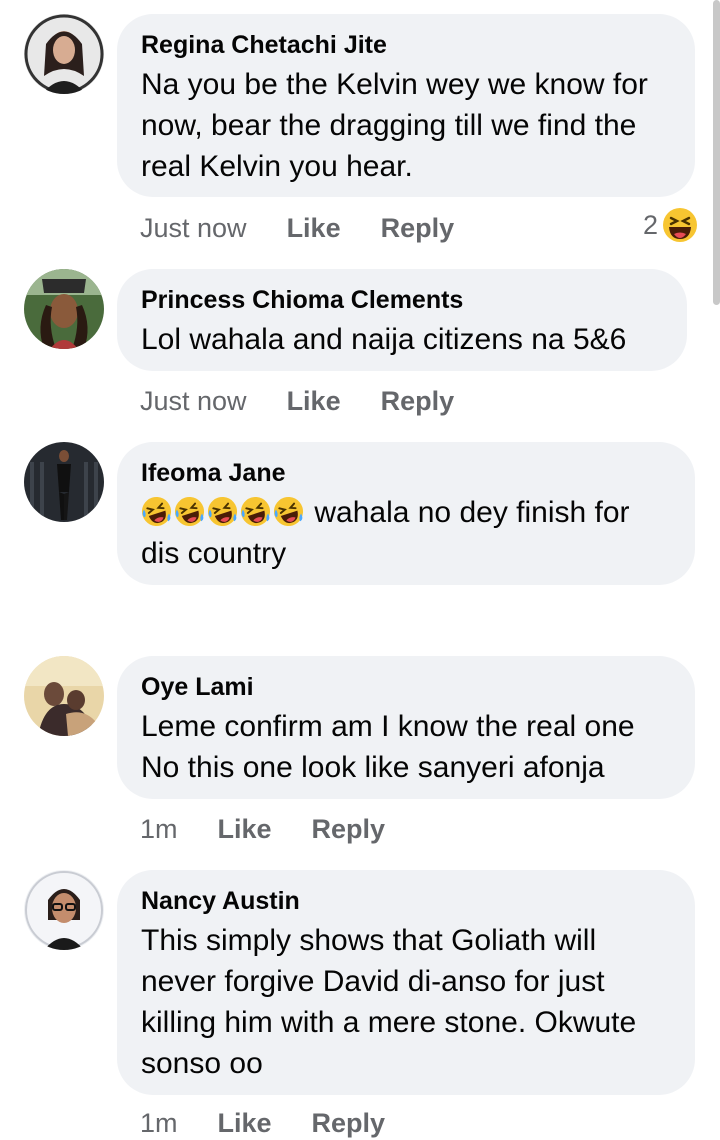  What do you see at coordinates (406, 687) in the screenshot?
I see `comment-author: Oye Lami` at bounding box center [406, 687].